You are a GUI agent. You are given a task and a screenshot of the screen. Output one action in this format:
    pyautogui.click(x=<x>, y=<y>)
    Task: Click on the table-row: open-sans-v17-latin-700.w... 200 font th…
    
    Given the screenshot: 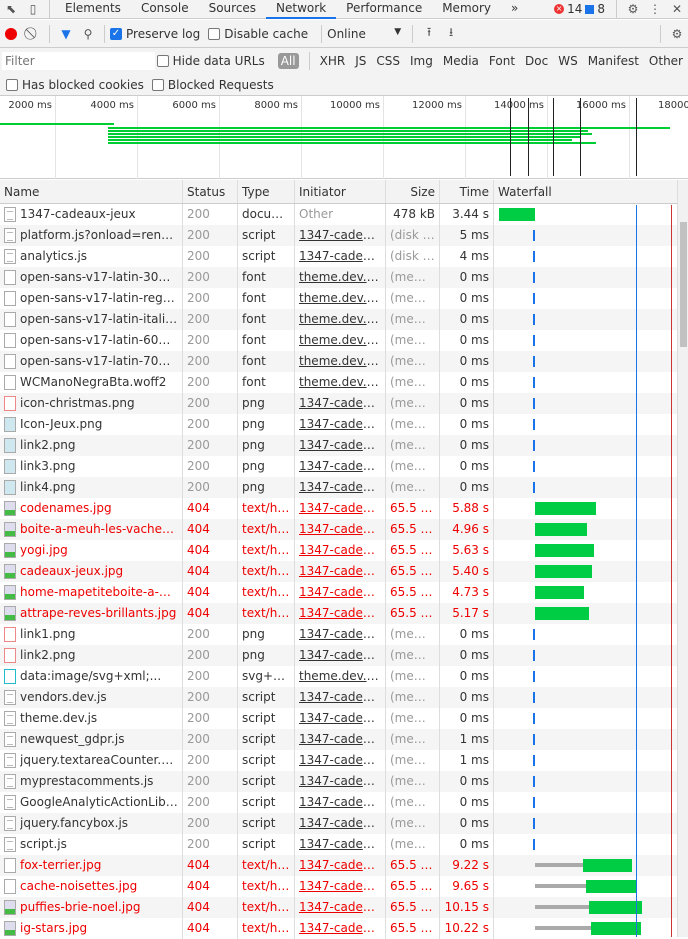 What is the action you would take?
    pyautogui.click(x=338, y=361)
    